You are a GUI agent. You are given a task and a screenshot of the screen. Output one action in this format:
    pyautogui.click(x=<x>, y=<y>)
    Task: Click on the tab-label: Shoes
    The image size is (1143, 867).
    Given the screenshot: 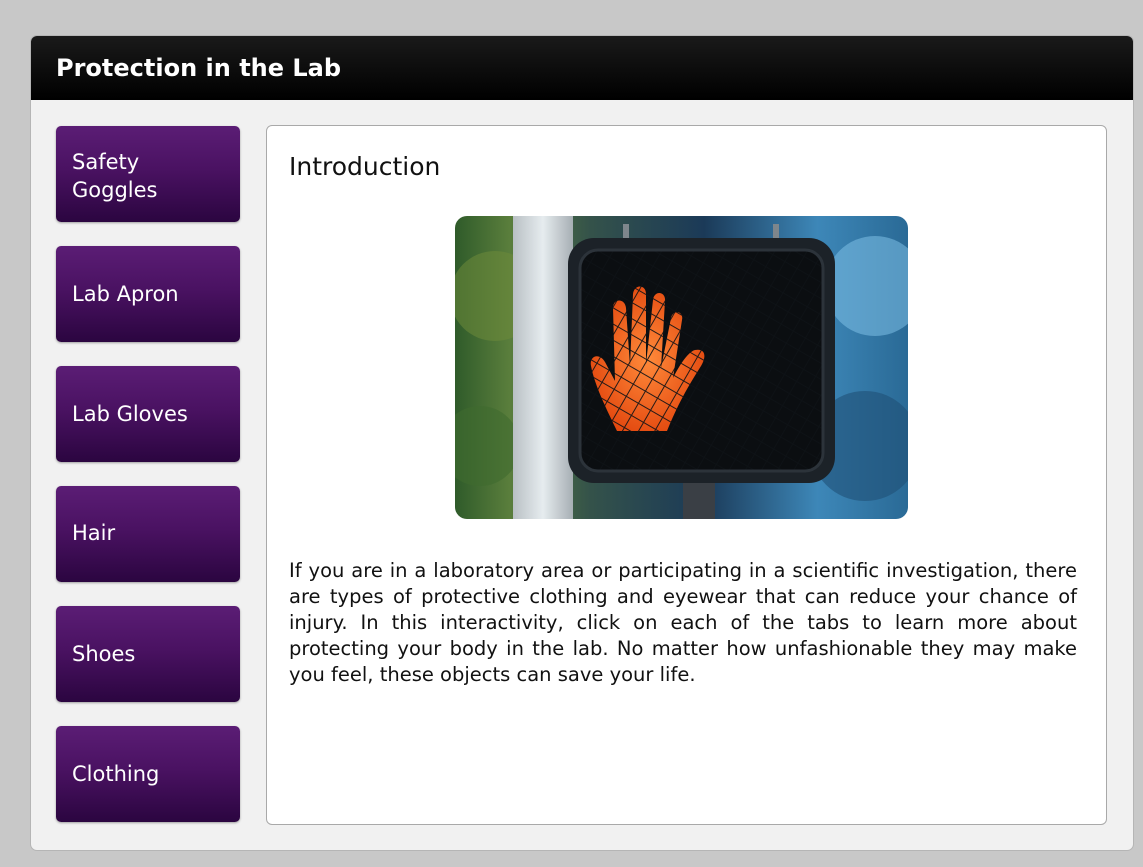 What is the action you would take?
    pyautogui.click(x=104, y=654)
    